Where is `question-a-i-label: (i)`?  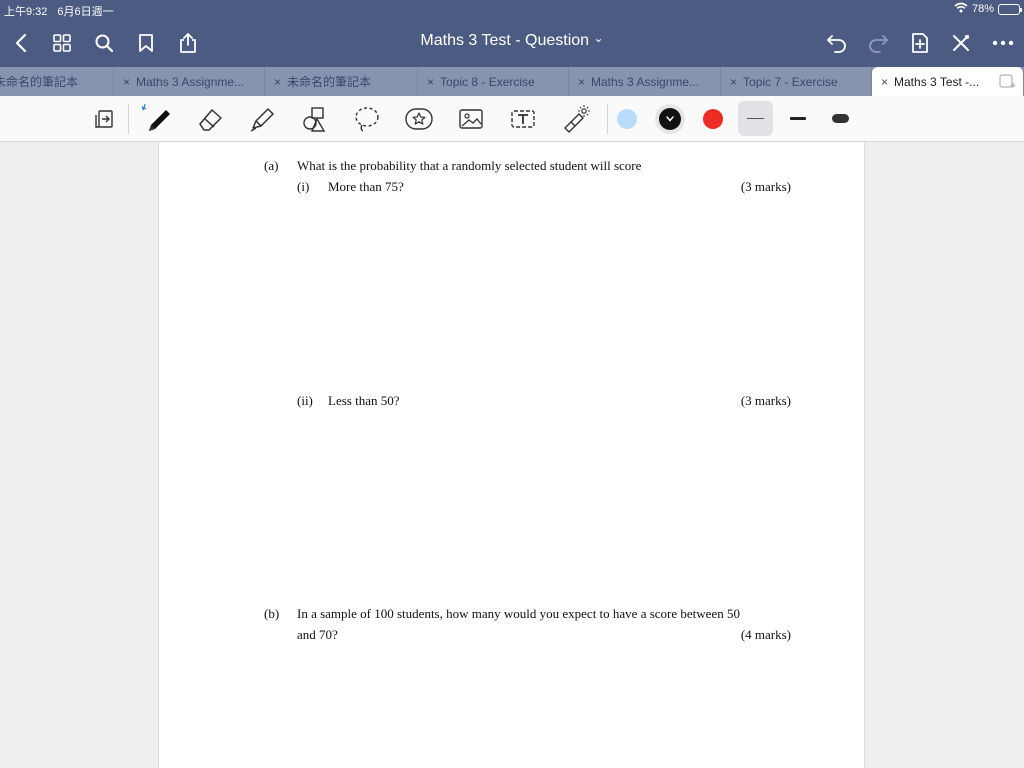
question-a-i-label: (i) is located at coordinates (303, 186).